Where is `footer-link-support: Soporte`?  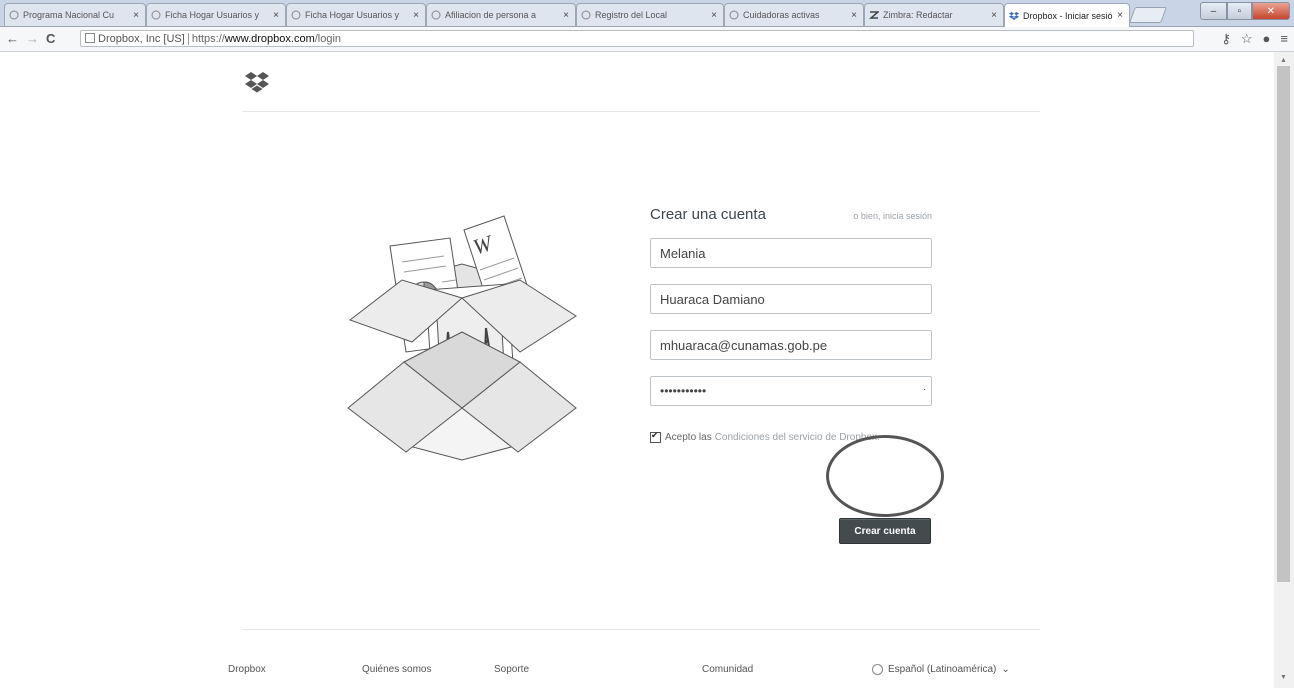
footer-link-support: Soporte is located at coordinates (511, 669).